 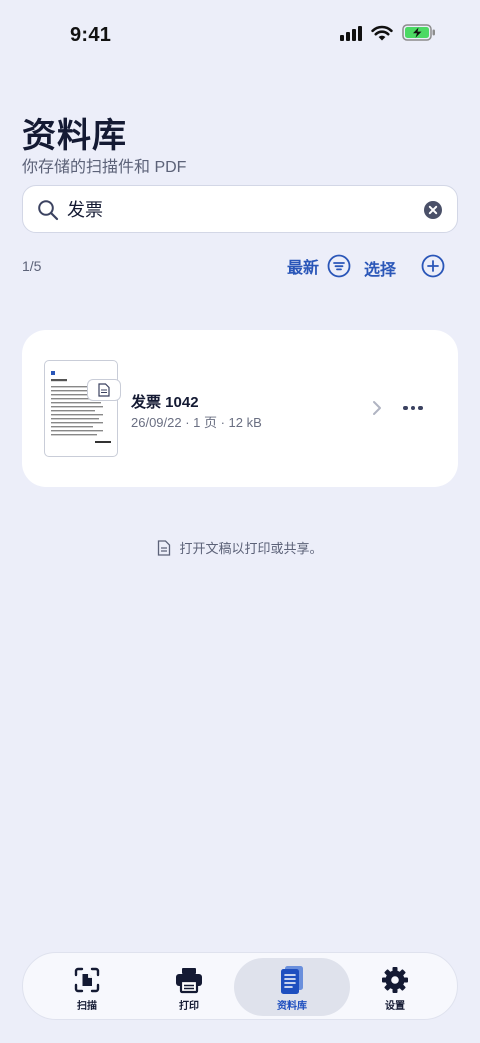 I want to click on document-meta: 26/09/22 · 1 页 · 12 kB, so click(x=196, y=422).